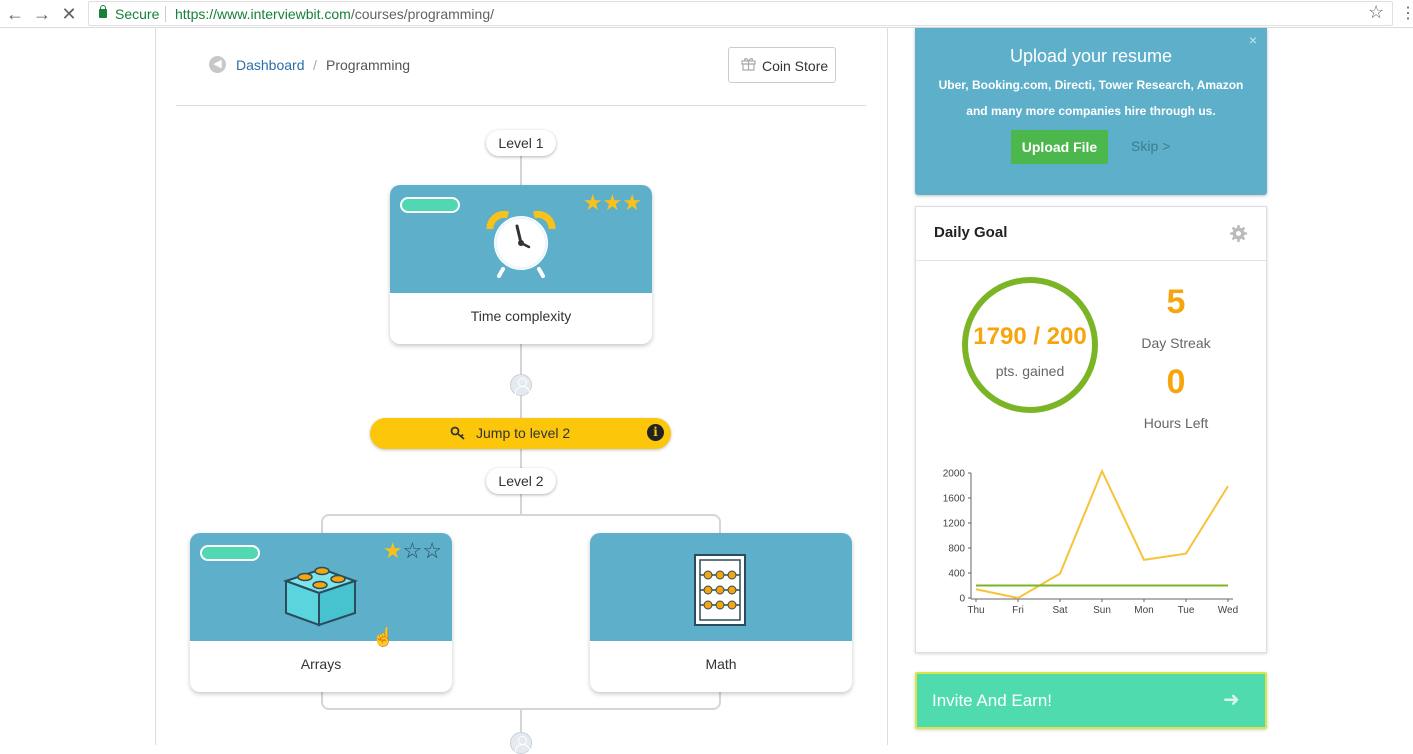  Describe the element at coordinates (523, 433) in the screenshot. I see `jump-label: Jump to level 2` at that location.